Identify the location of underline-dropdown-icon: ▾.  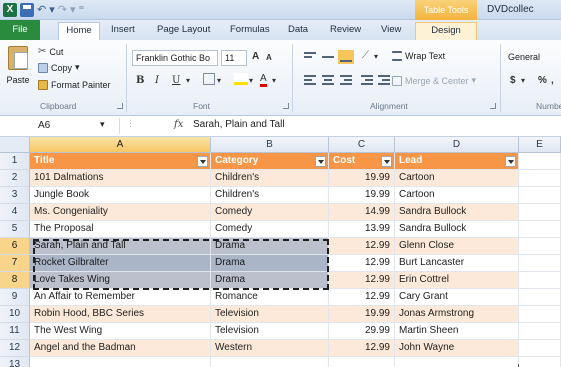
(188, 80).